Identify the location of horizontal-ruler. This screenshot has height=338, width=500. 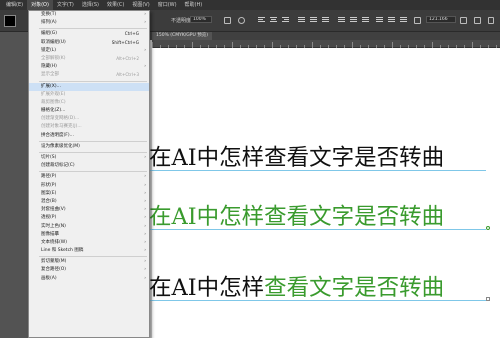
(326, 44).